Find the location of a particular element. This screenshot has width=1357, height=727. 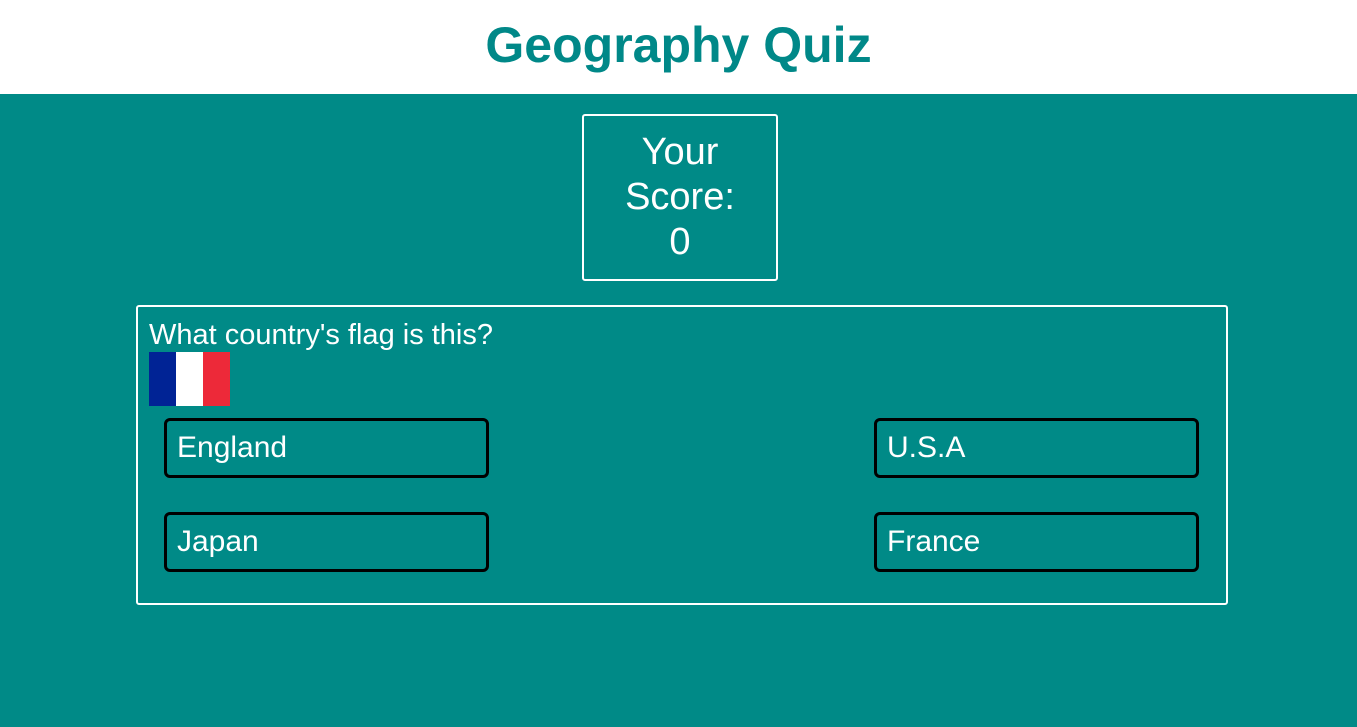

score-box: Your Score: 0 is located at coordinates (680, 197).